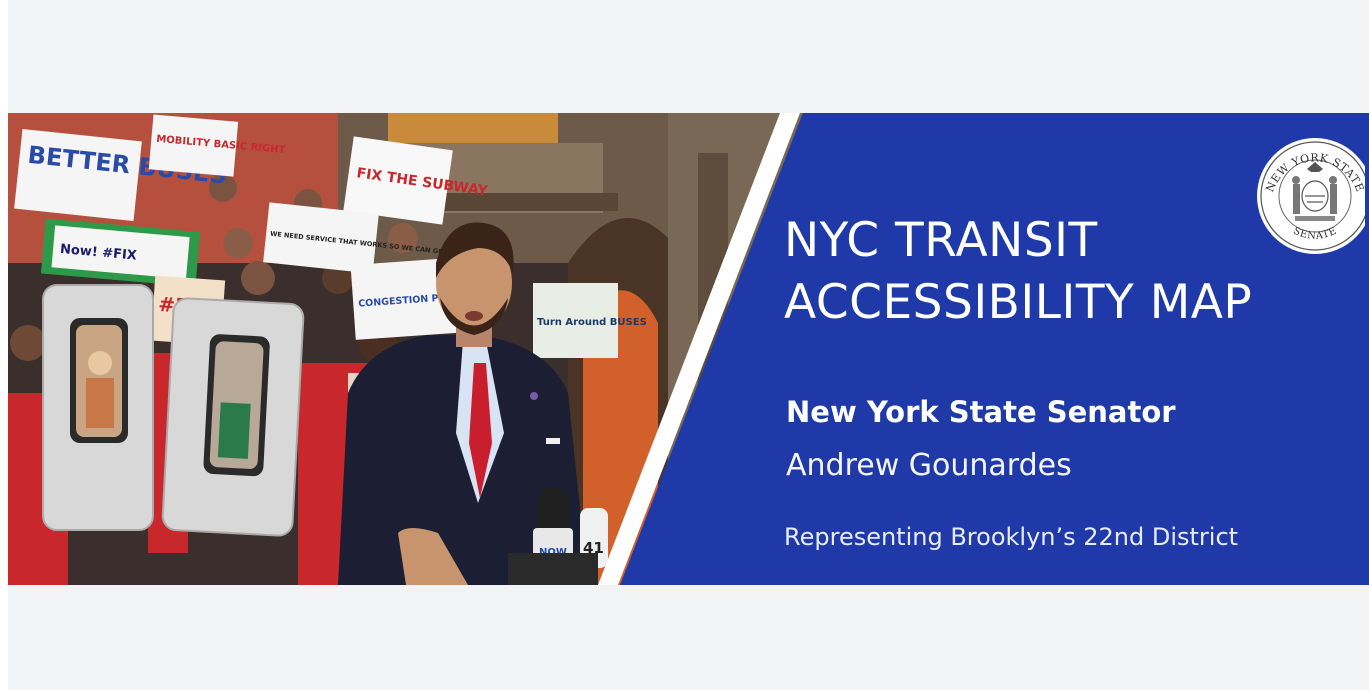 The width and height of the screenshot is (1369, 690). What do you see at coordinates (1011, 537) in the screenshot?
I see `district-text: Representing Brooklyn’s 22nd District` at bounding box center [1011, 537].